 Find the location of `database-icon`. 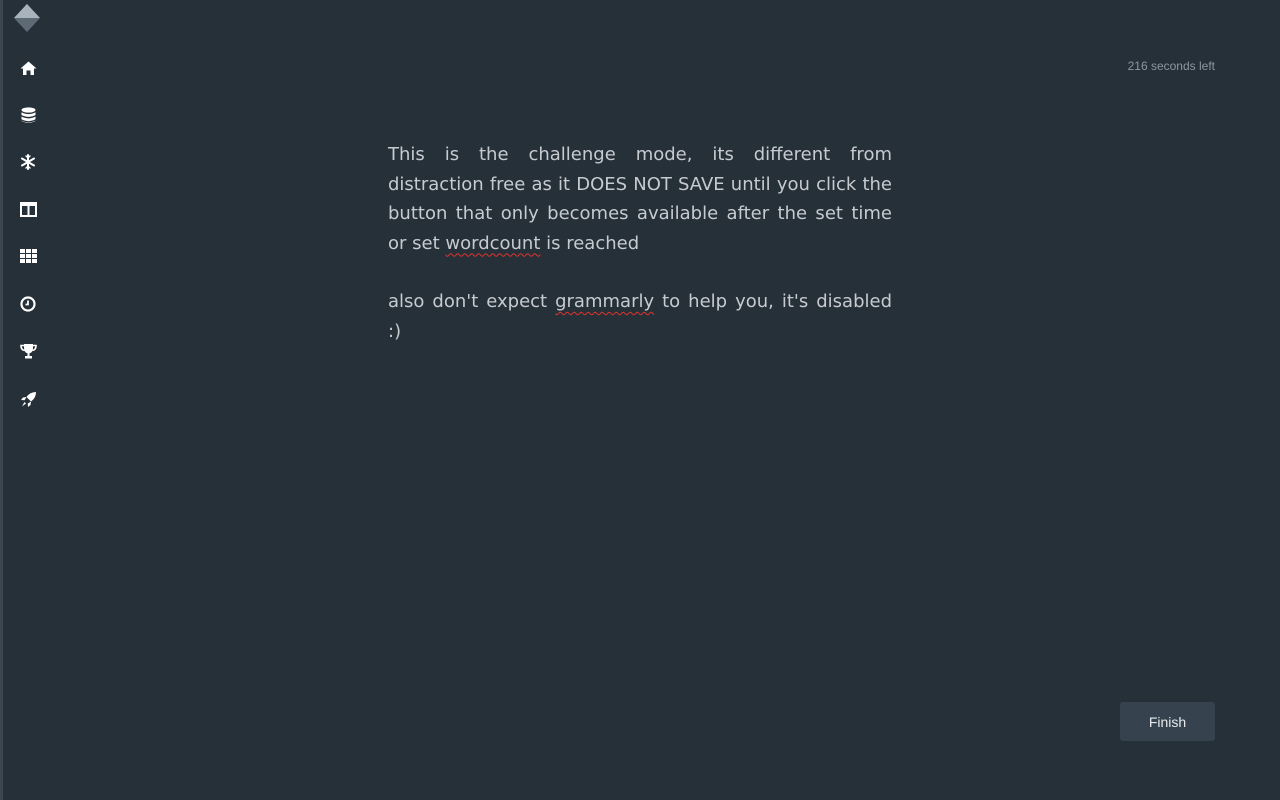

database-icon is located at coordinates (28, 115).